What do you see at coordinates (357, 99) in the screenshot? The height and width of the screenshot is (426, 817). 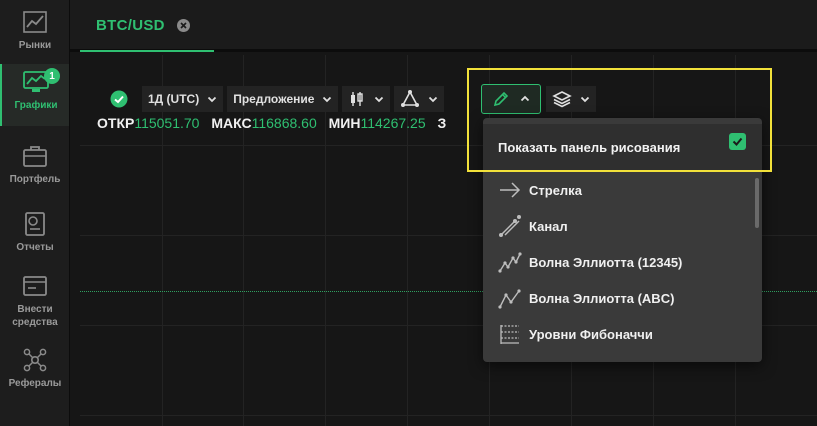 I see `candlestick-icon` at bounding box center [357, 99].